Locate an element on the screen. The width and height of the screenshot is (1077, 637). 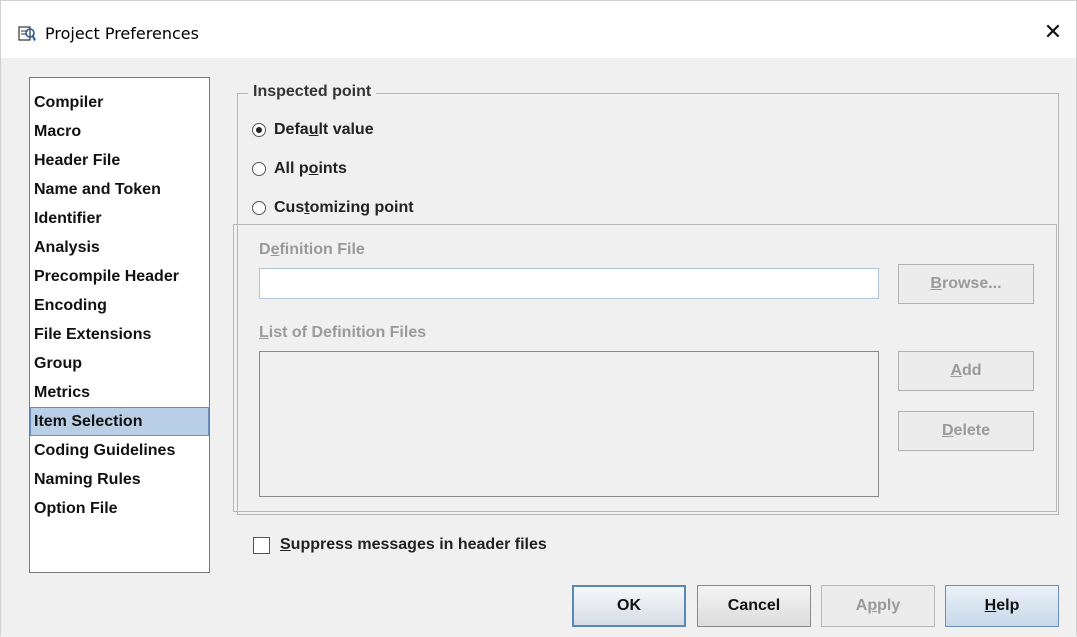
delete-button: Delete is located at coordinates (966, 431).